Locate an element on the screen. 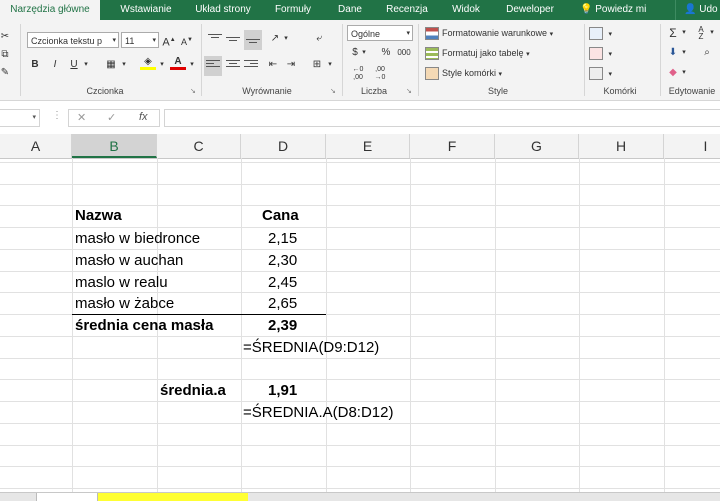  column-header-d: D is located at coordinates (283, 146).